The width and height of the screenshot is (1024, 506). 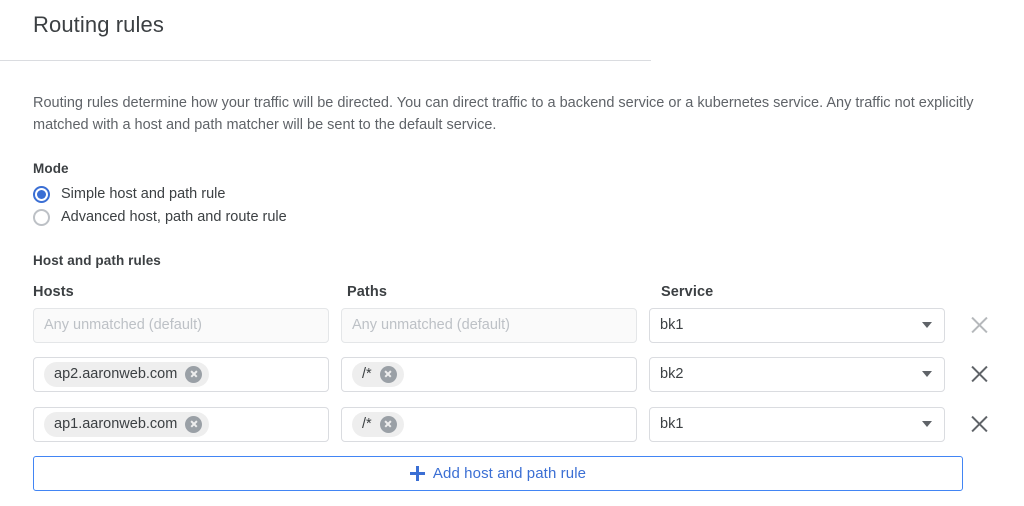 What do you see at coordinates (143, 194) in the screenshot?
I see `radio-label: Simple host and path rule` at bounding box center [143, 194].